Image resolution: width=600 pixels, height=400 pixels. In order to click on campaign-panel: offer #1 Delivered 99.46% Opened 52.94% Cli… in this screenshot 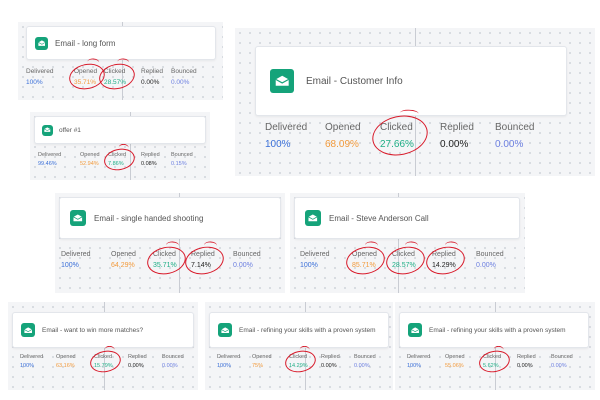, I will do `click(120, 146)`.